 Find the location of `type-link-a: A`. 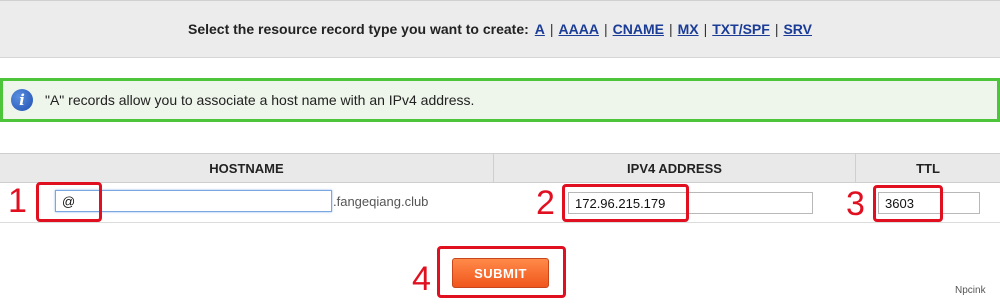

type-link-a: A is located at coordinates (540, 29).